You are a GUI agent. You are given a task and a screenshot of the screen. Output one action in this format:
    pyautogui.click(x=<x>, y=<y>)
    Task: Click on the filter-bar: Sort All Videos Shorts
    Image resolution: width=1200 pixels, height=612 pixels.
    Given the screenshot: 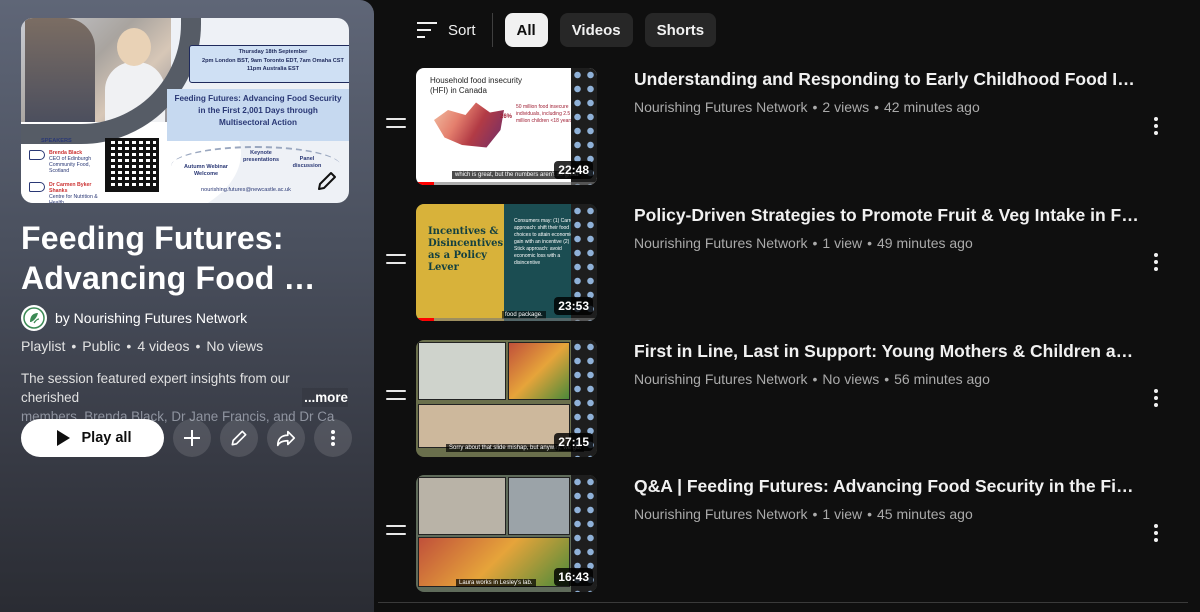 What is the action you would take?
    pyautogui.click(x=566, y=30)
    